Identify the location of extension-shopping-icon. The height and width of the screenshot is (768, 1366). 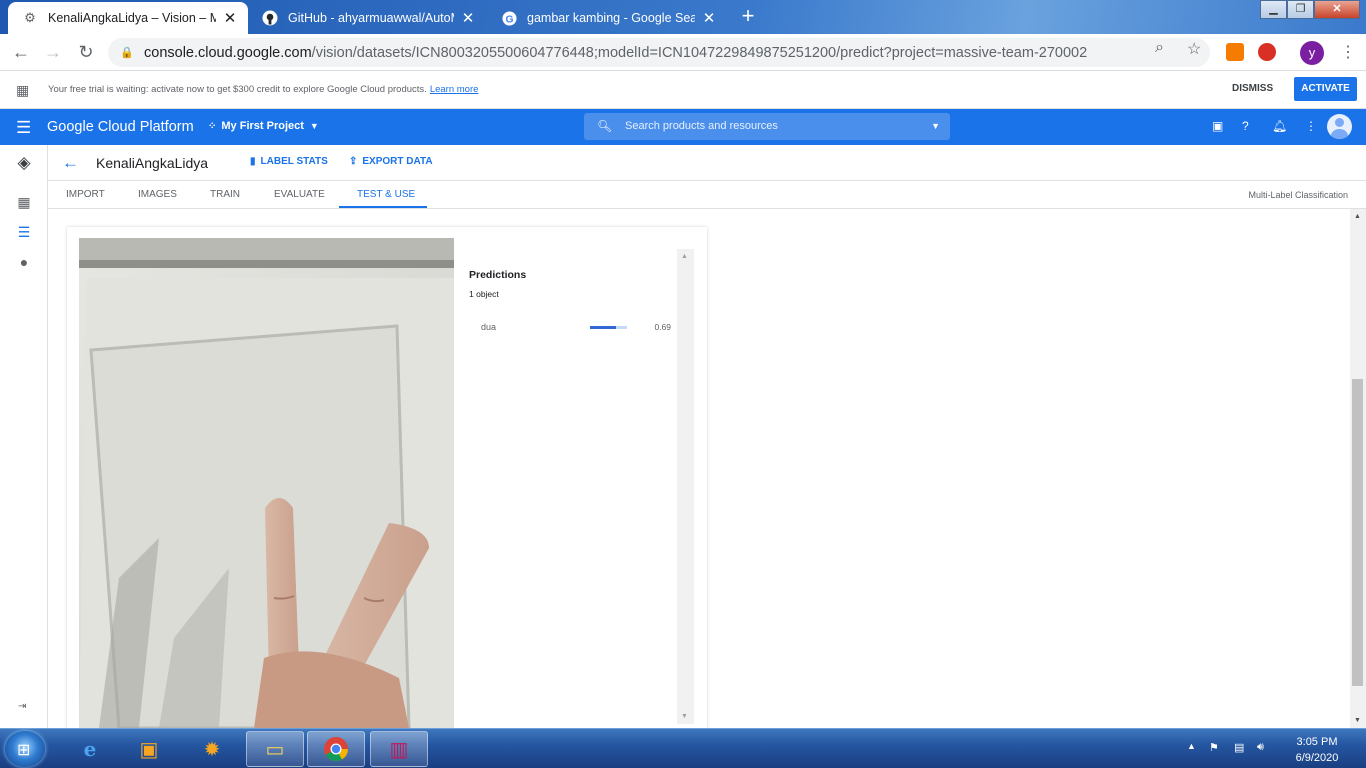
(1235, 52).